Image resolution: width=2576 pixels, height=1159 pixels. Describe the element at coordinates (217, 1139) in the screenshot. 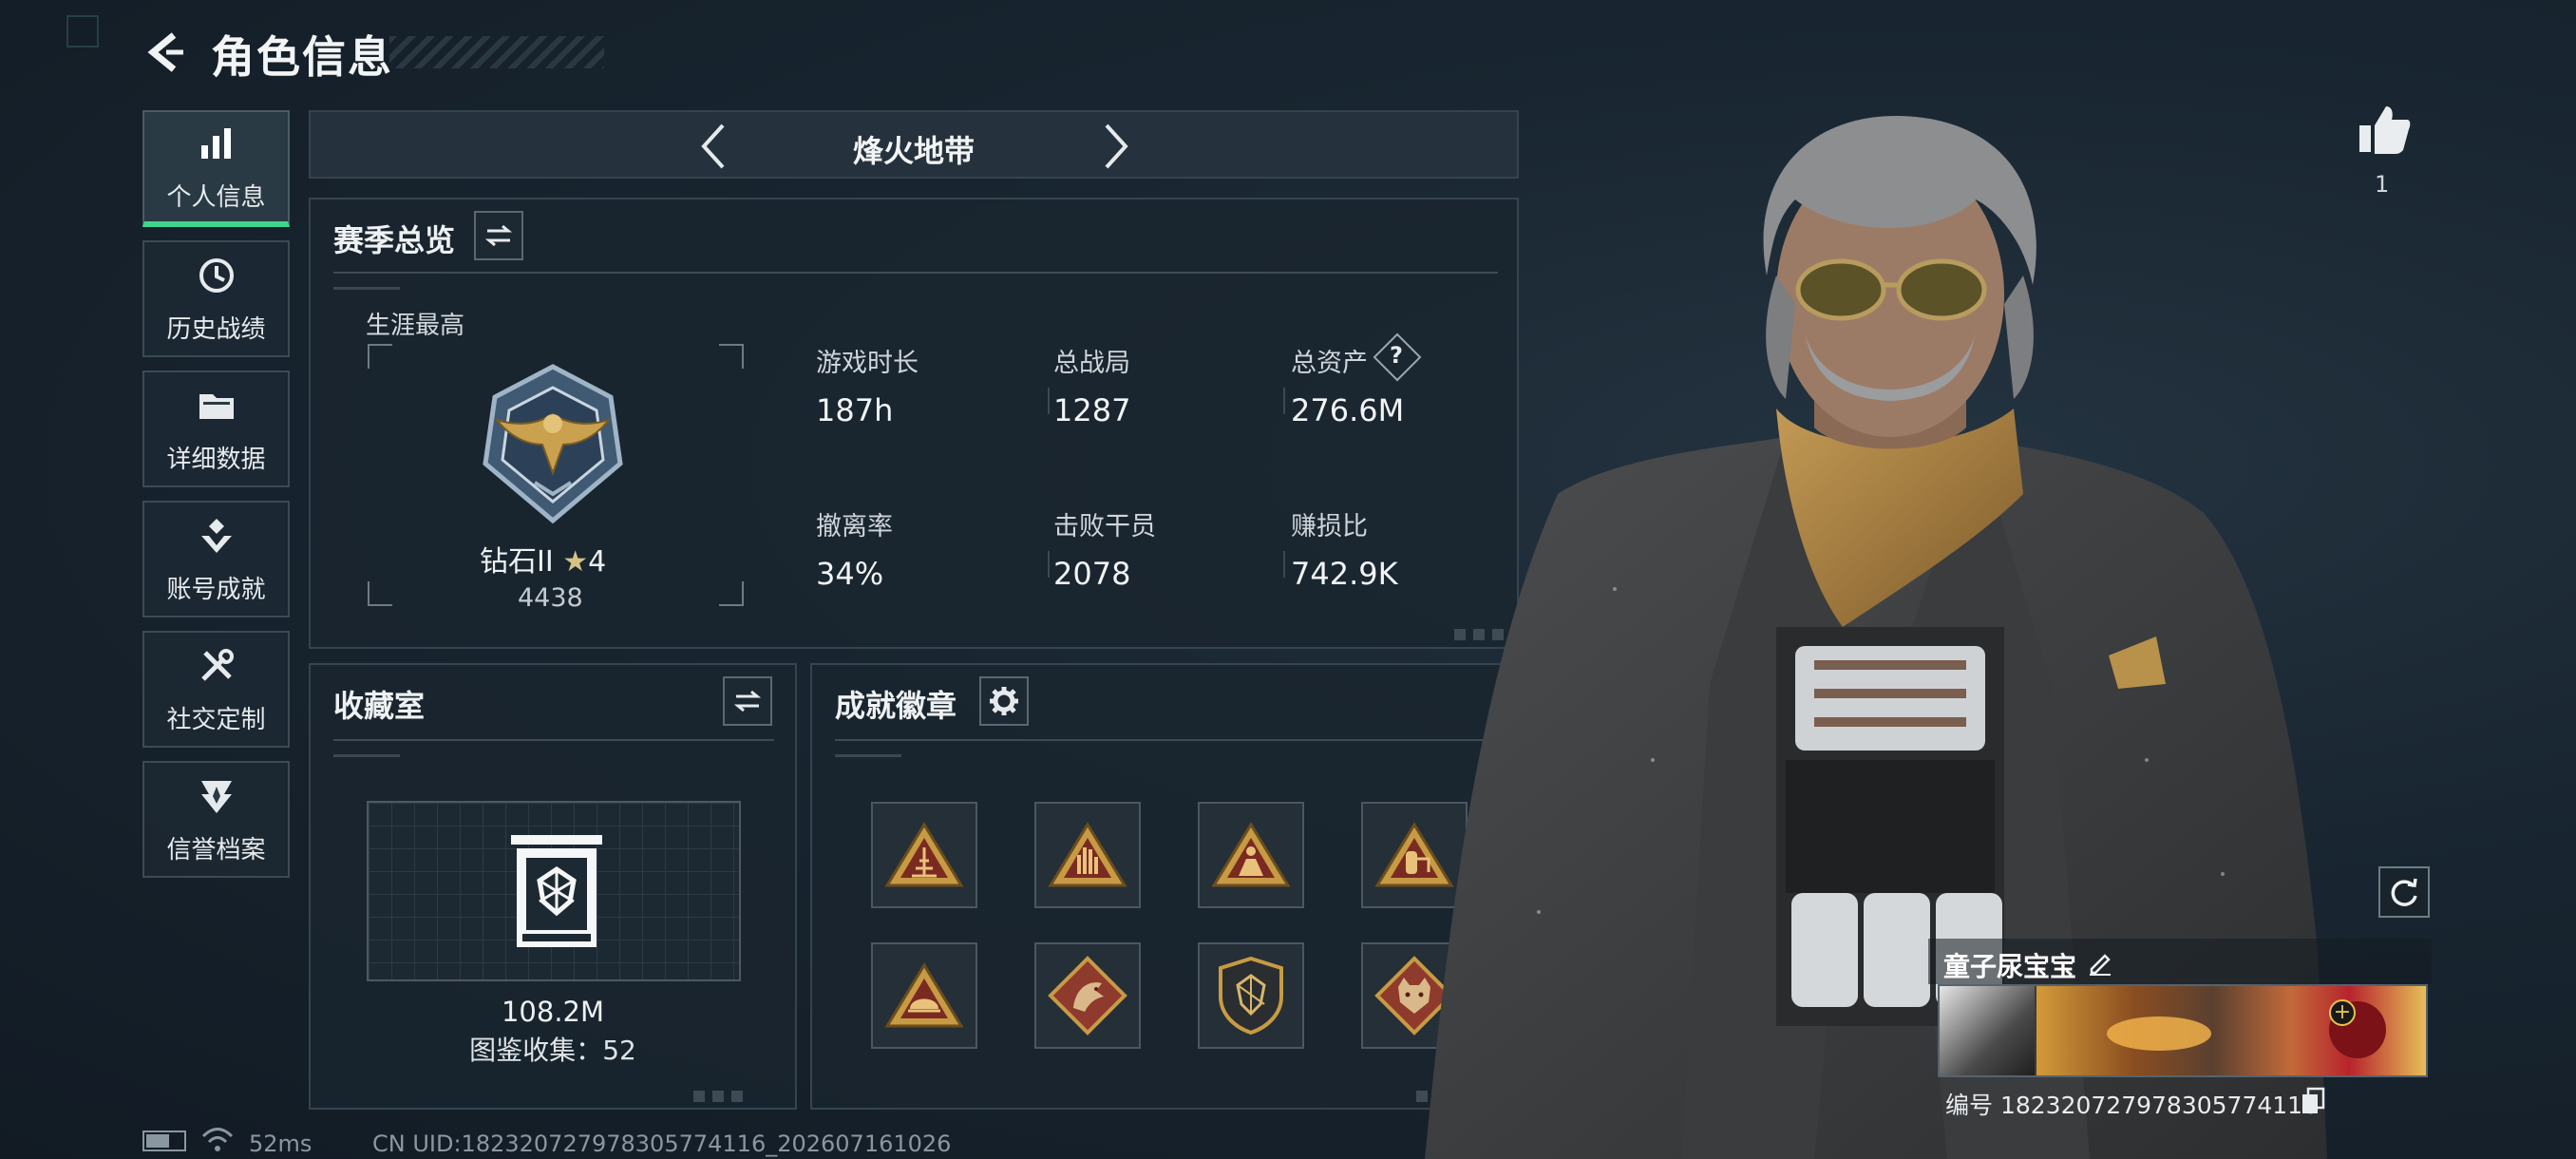

I see `wifi-icon` at that location.